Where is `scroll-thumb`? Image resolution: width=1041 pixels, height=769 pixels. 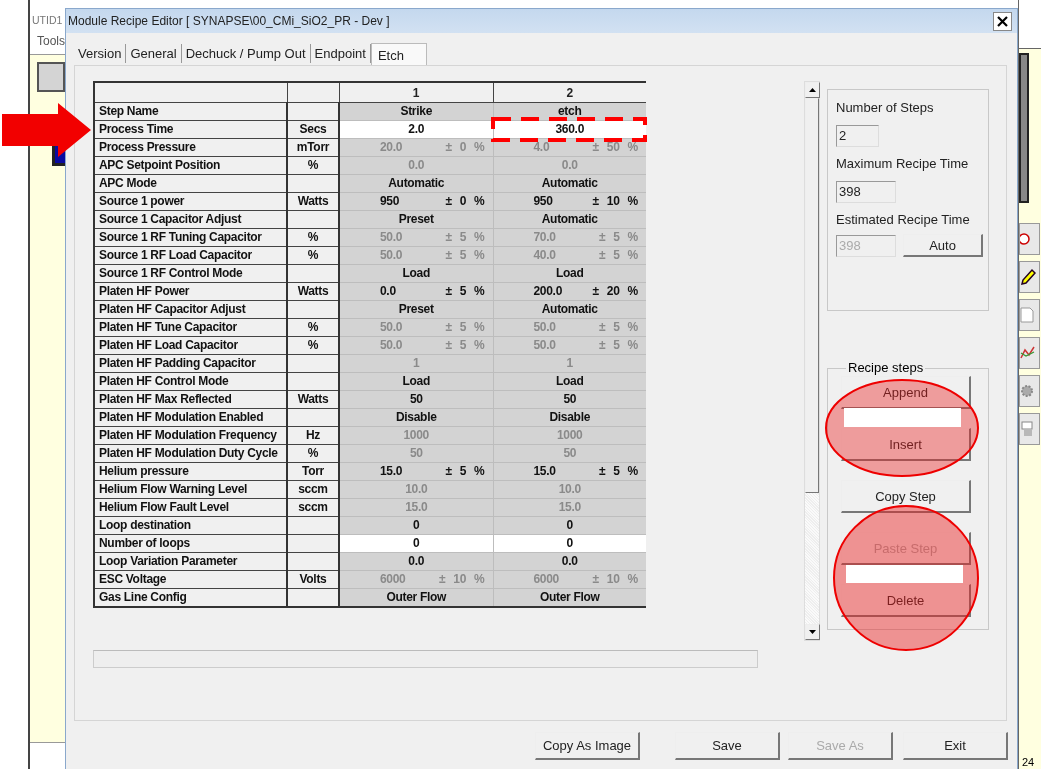
scroll-thumb is located at coordinates (812, 295).